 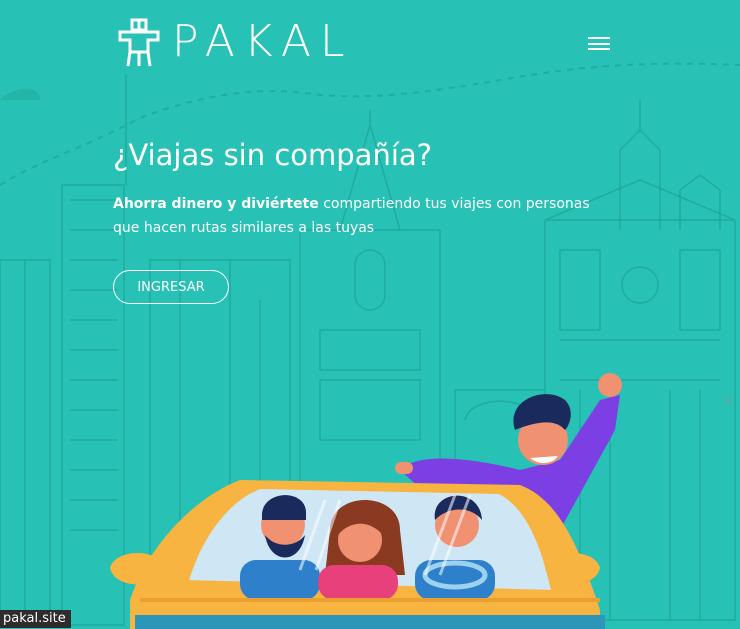 What do you see at coordinates (35, 619) in the screenshot?
I see `site-url-label: pakal.site` at bounding box center [35, 619].